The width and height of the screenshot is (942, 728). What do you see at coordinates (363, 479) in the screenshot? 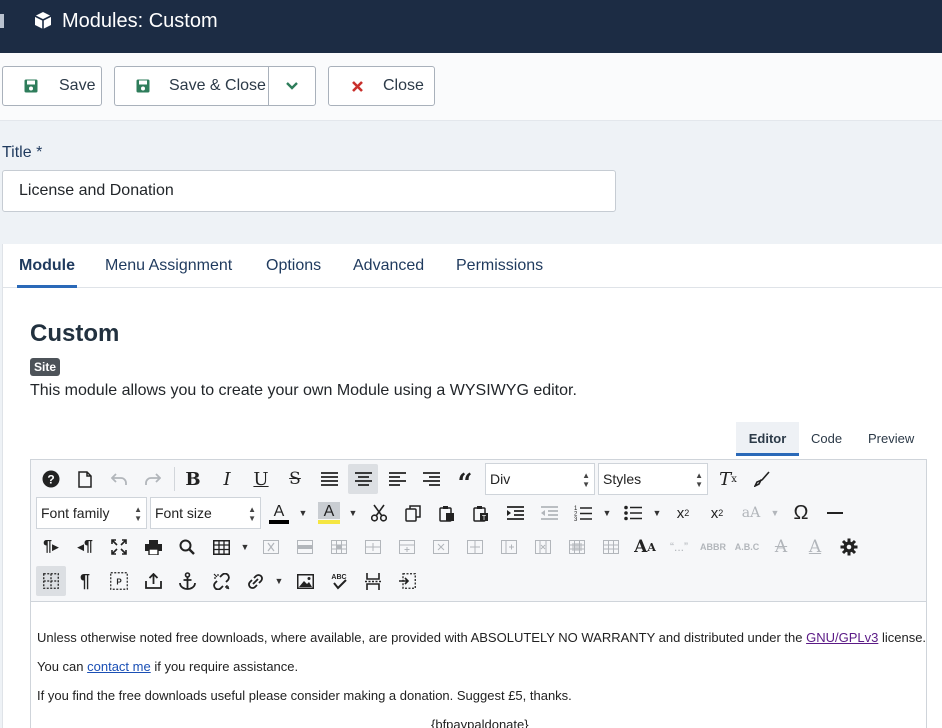
I see `align-center-icon` at bounding box center [363, 479].